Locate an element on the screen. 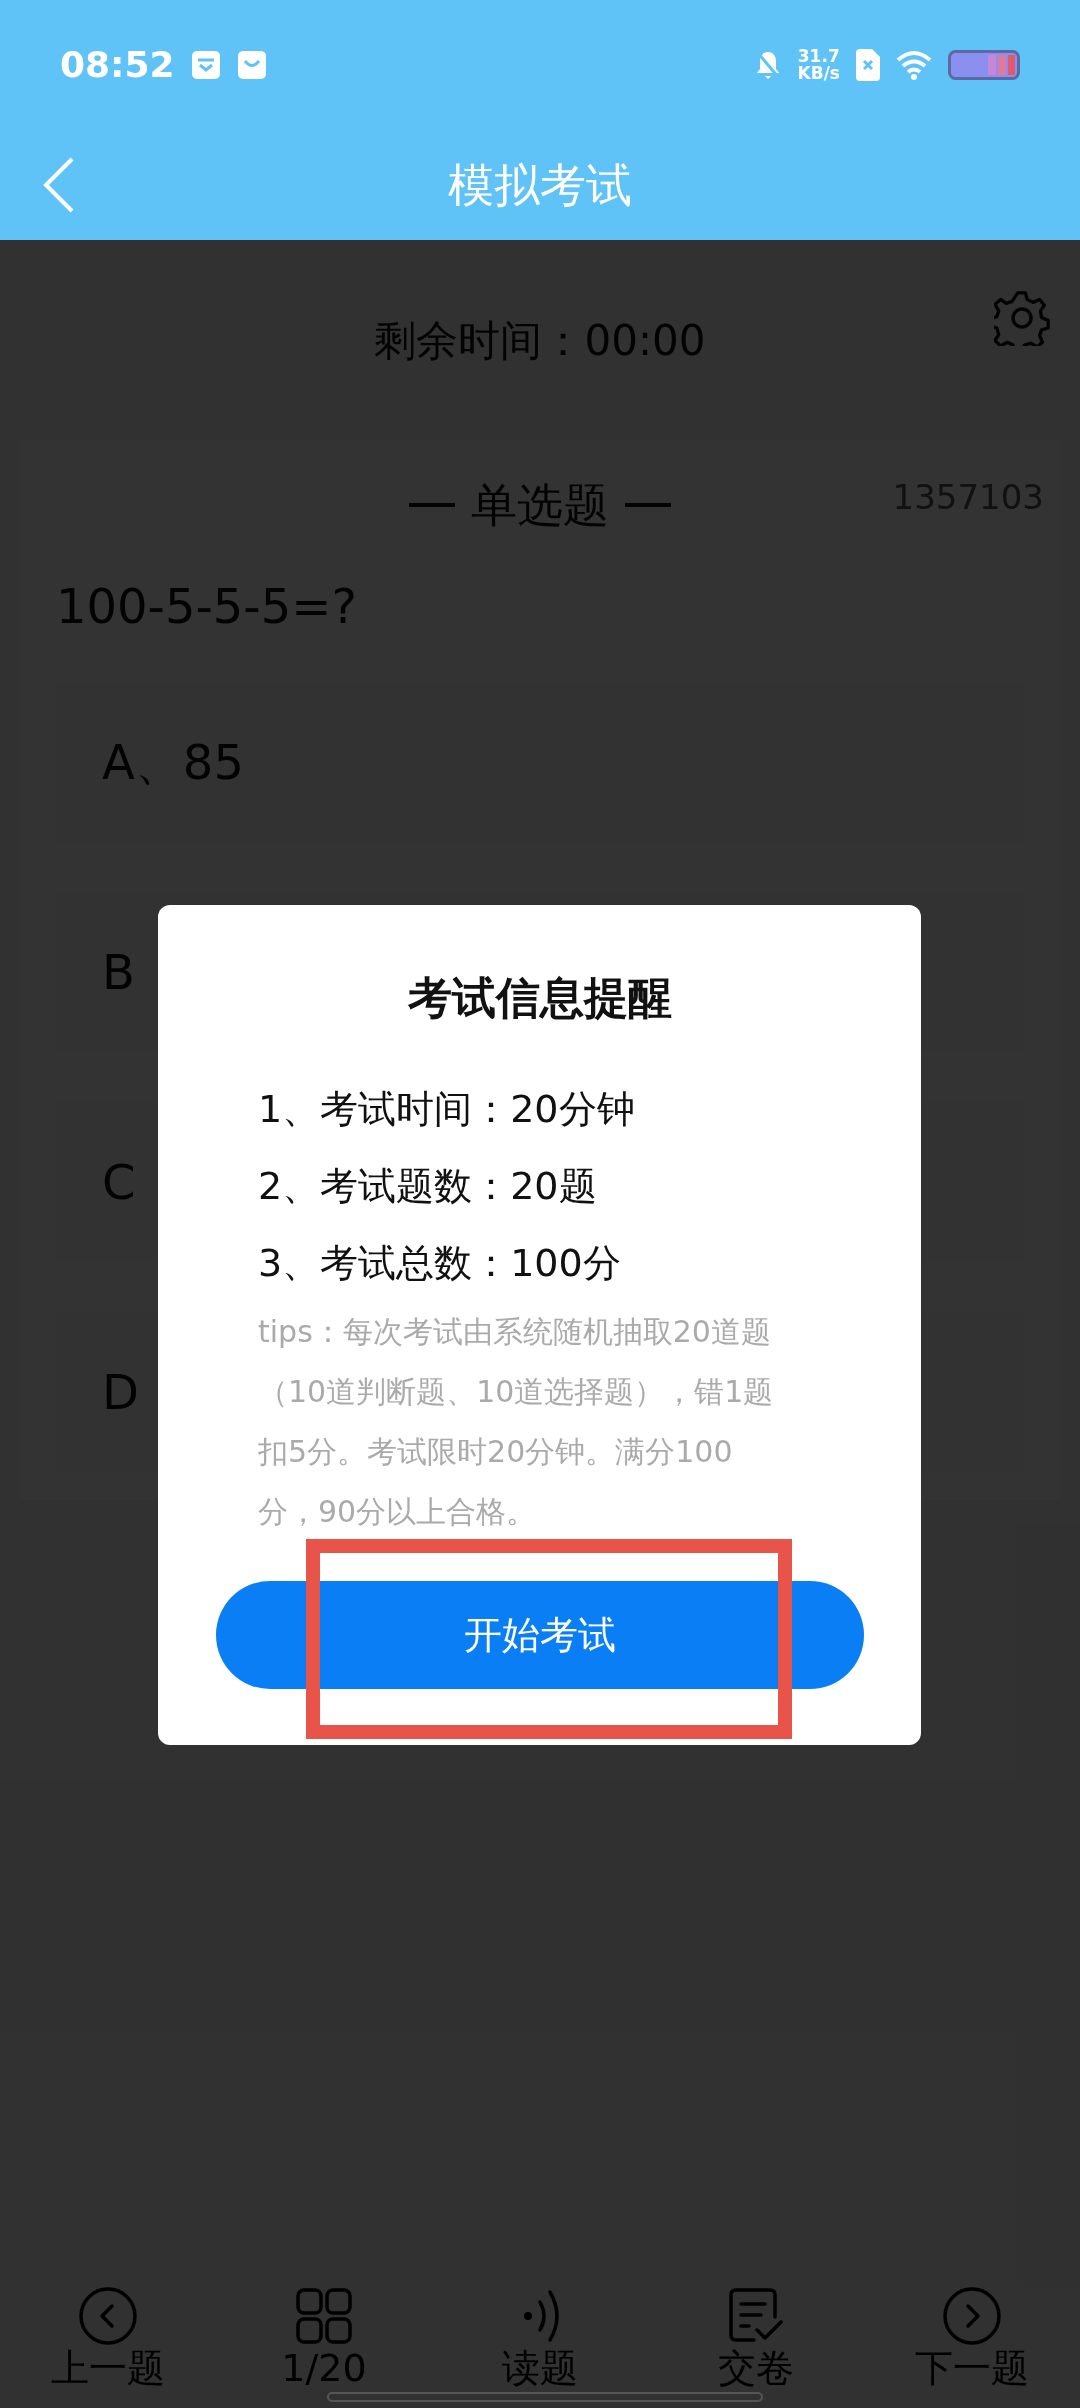 The image size is (1080, 2408). network-speed-unit: KB/s is located at coordinates (818, 73).